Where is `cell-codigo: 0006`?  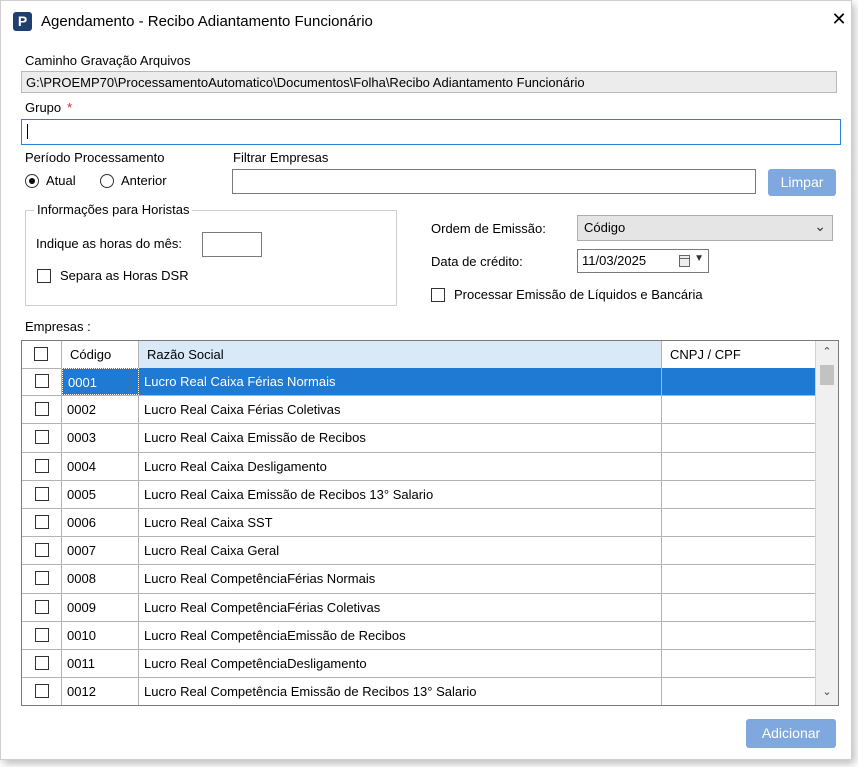
cell-codigo: 0006 is located at coordinates (100, 522).